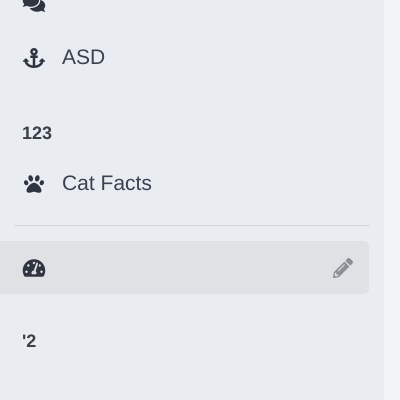  I want to click on gauge-icon, so click(34, 268).